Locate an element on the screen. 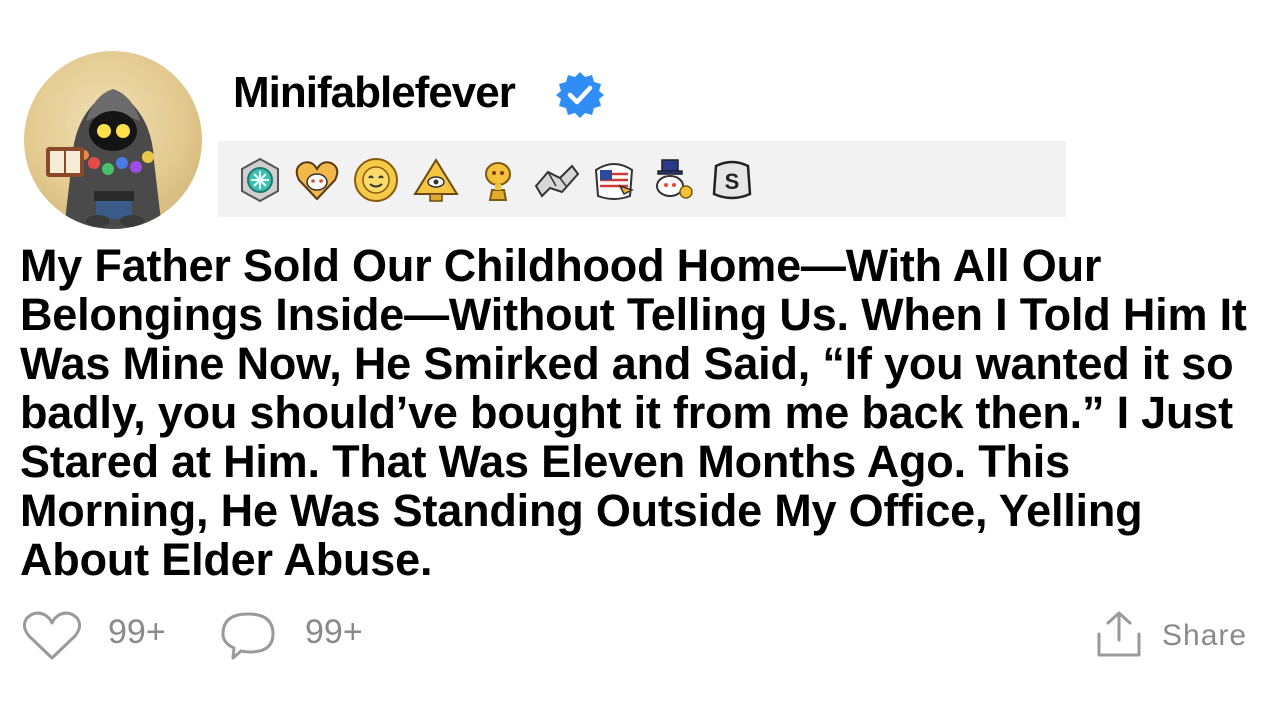 This screenshot has width=1280, height=720. awards-bar: S is located at coordinates (642, 179).